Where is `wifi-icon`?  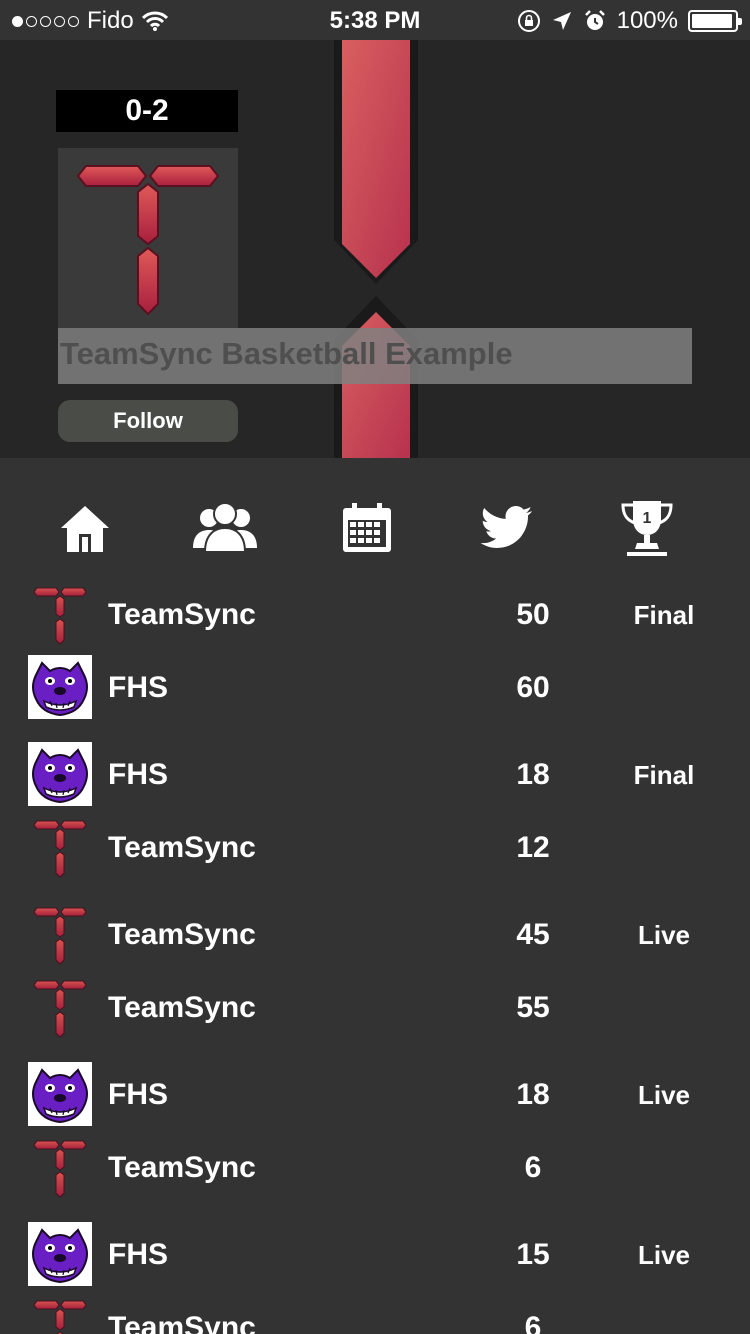 wifi-icon is located at coordinates (154, 21).